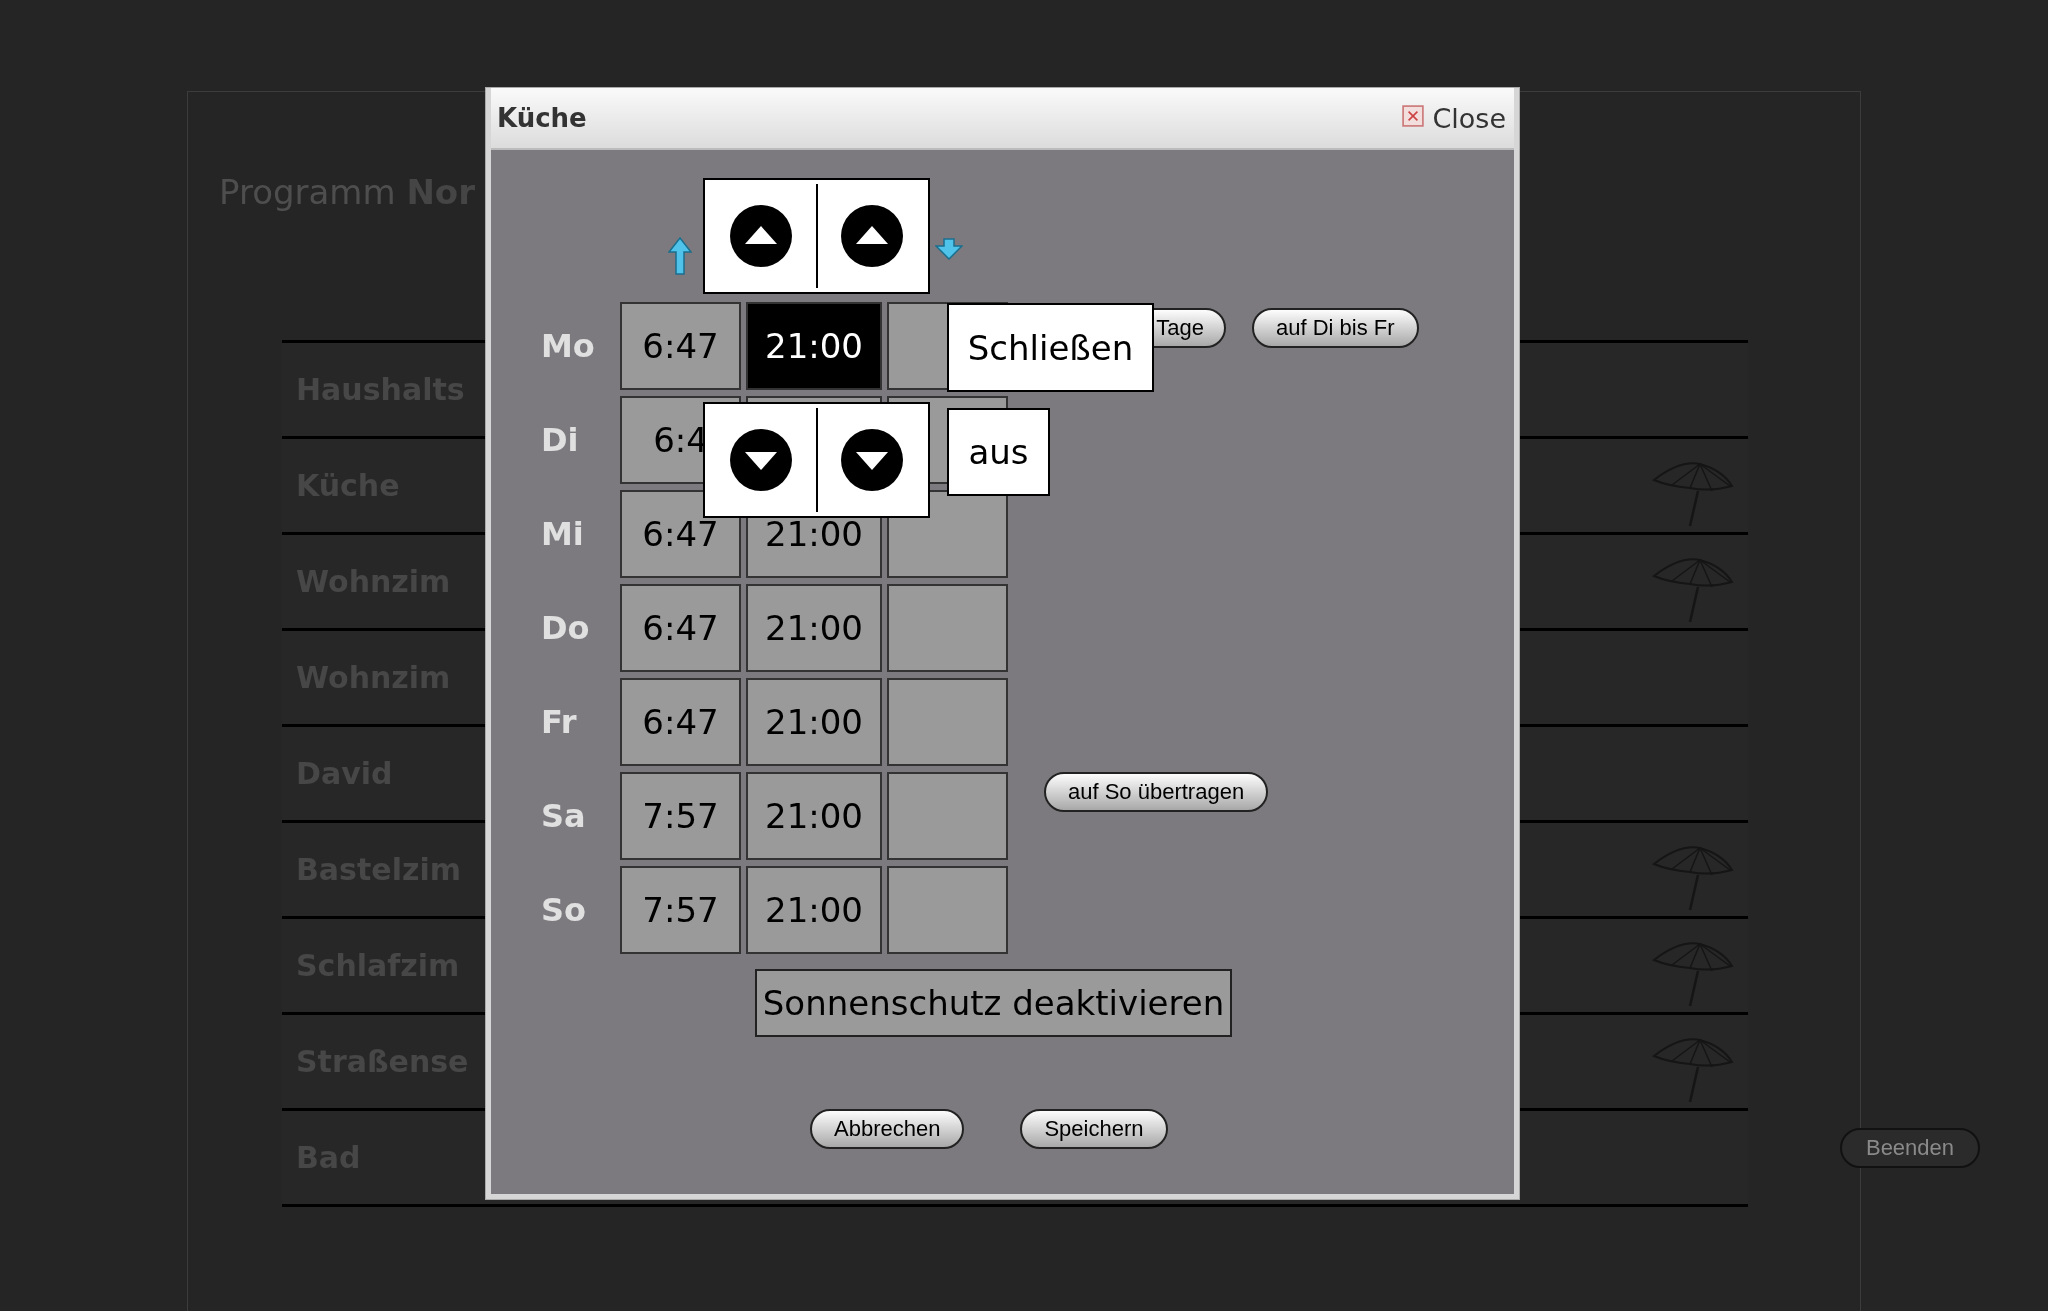 This screenshot has height=1311, width=2048. Describe the element at coordinates (1050, 347) in the screenshot. I see `picker-close-menu: Schließen` at that location.